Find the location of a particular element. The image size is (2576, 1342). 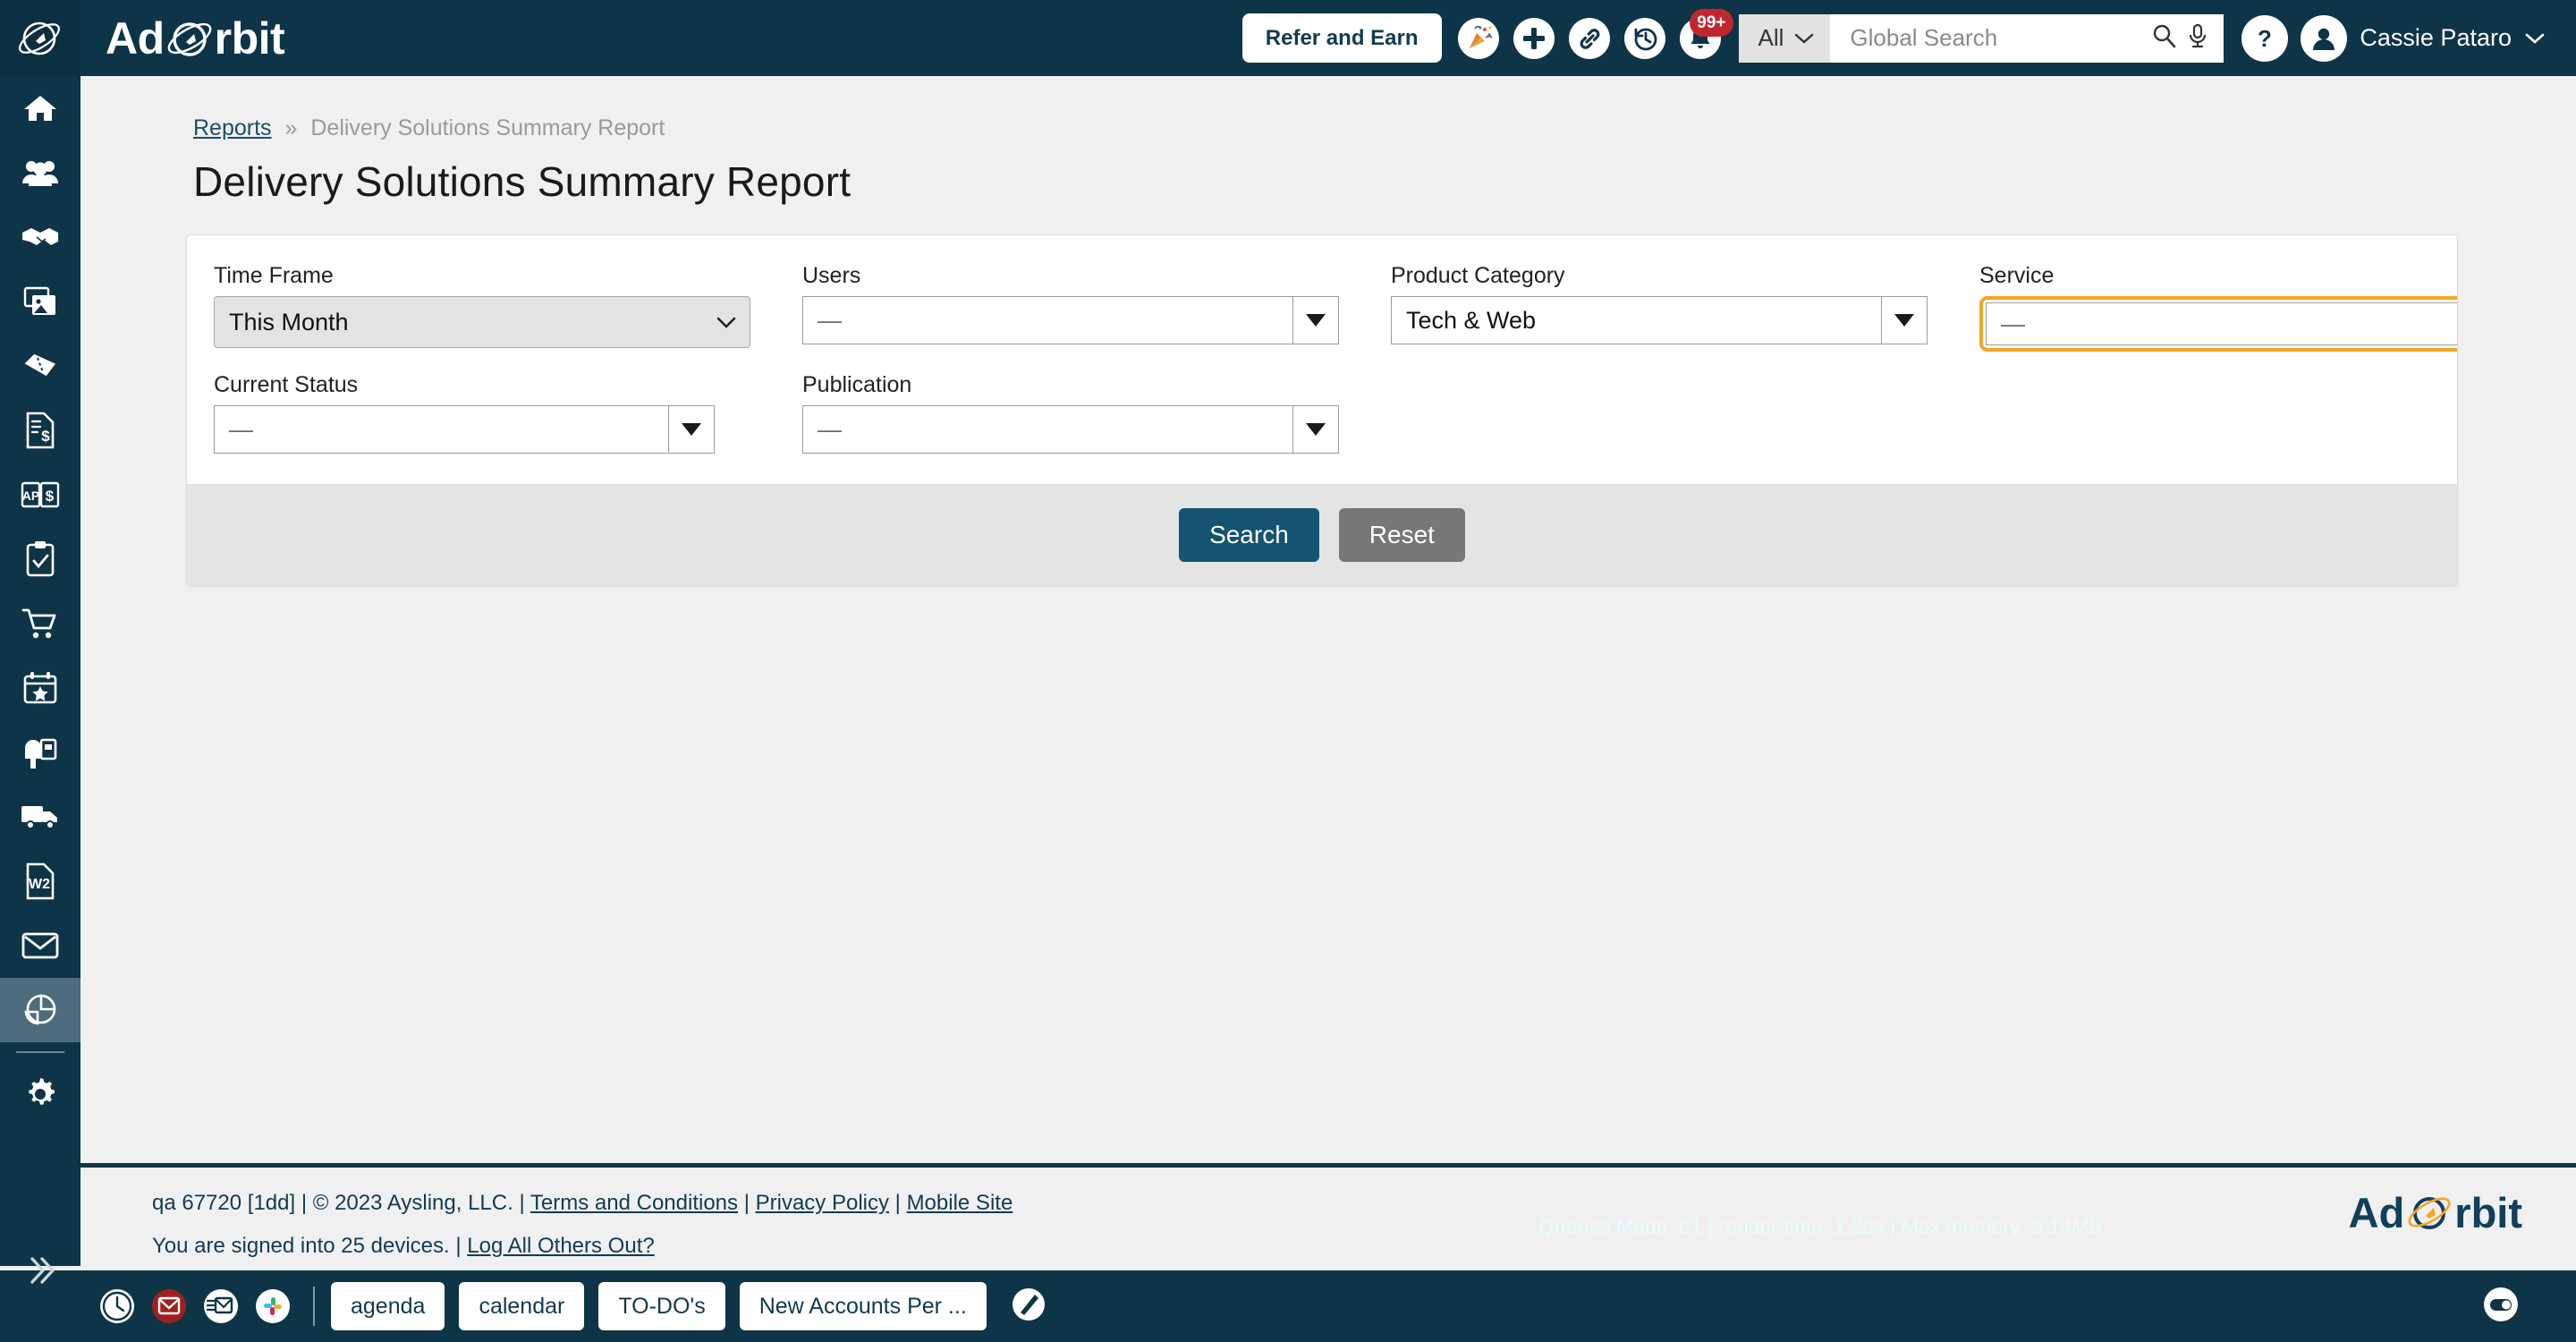

page-title: Delivery Solutions Summary Report is located at coordinates (522, 182).